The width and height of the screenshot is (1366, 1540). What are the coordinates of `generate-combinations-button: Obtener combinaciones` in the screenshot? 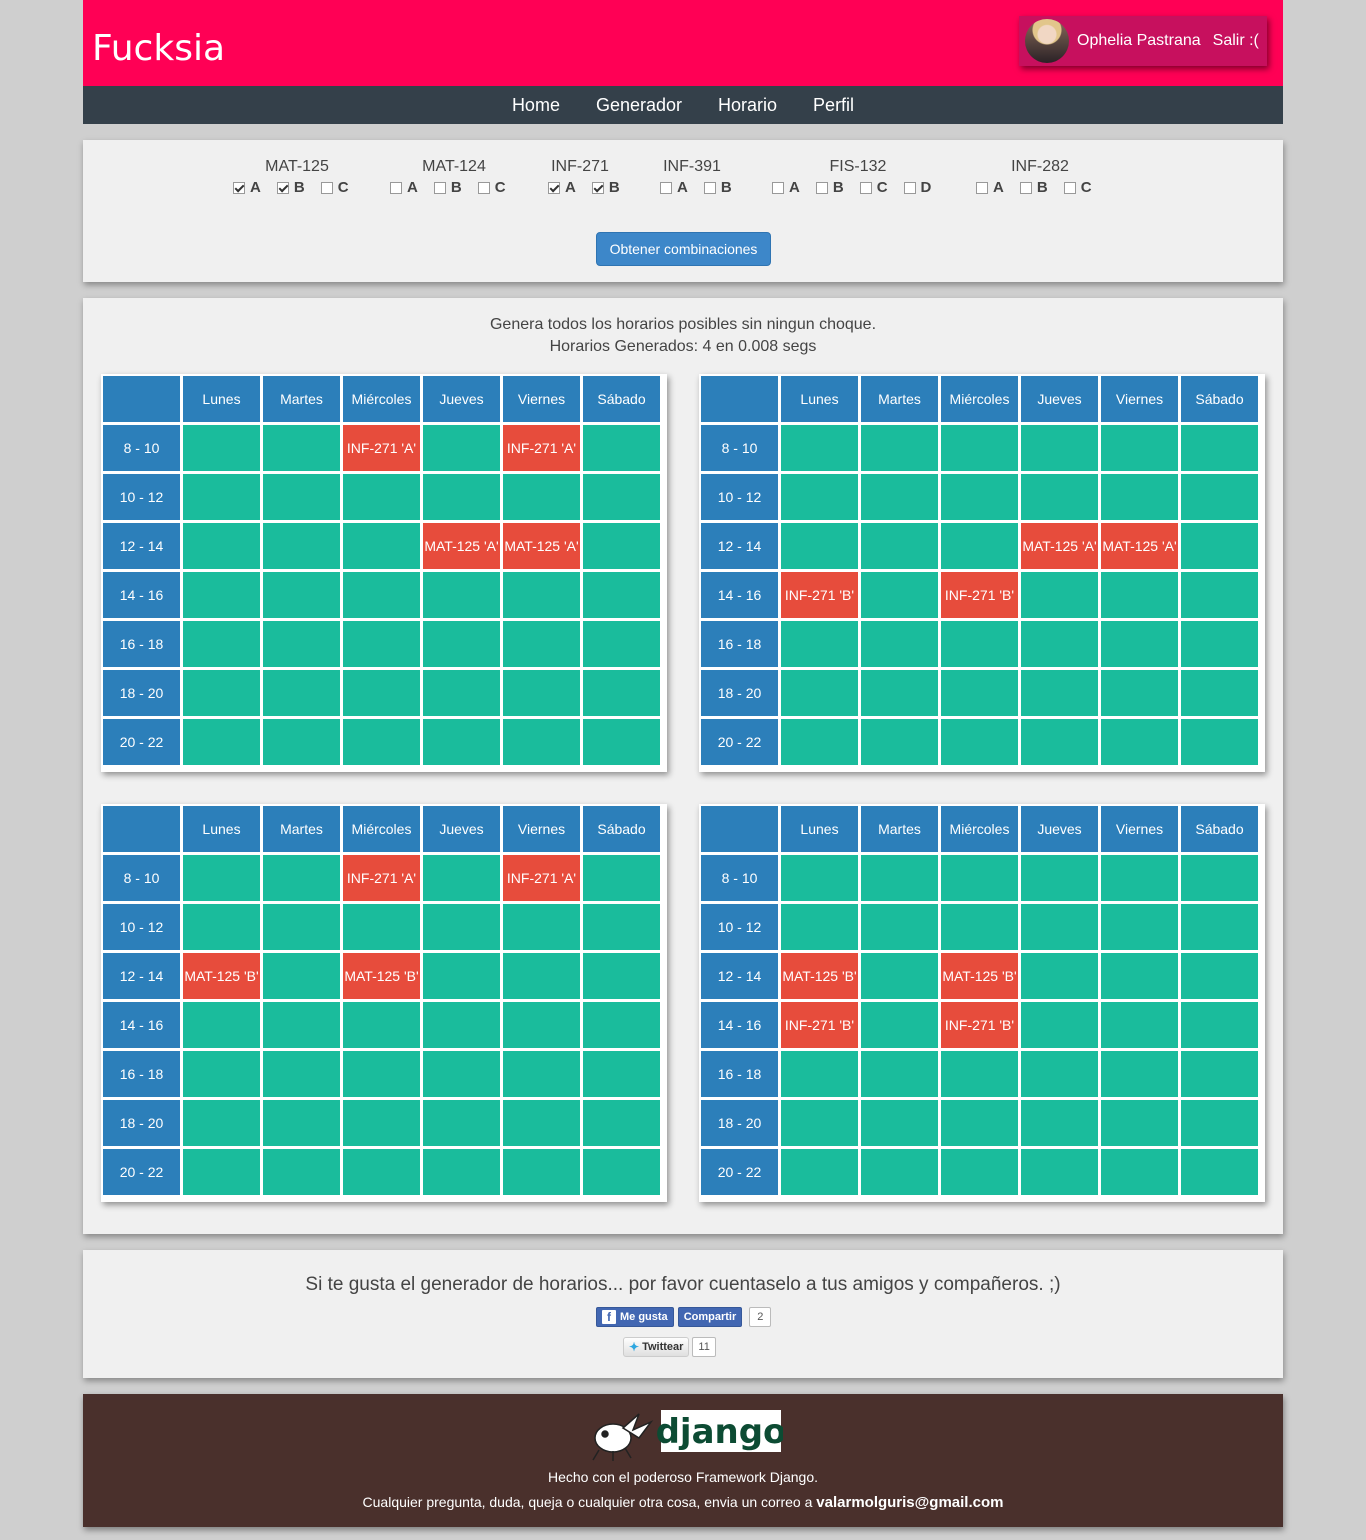 It's located at (683, 249).